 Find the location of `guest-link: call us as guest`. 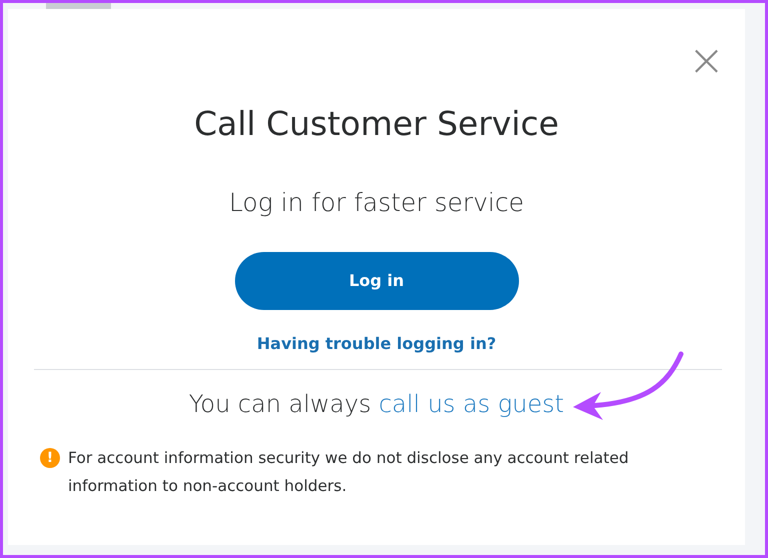

guest-link: call us as guest is located at coordinates (471, 404).